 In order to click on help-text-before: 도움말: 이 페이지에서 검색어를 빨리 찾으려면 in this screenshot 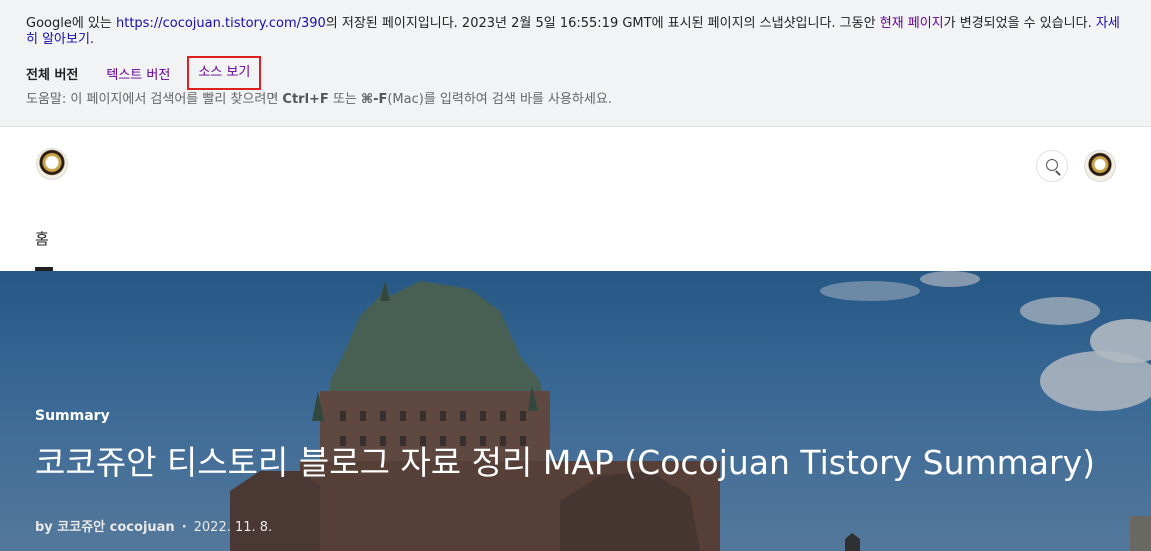, I will do `click(154, 99)`.